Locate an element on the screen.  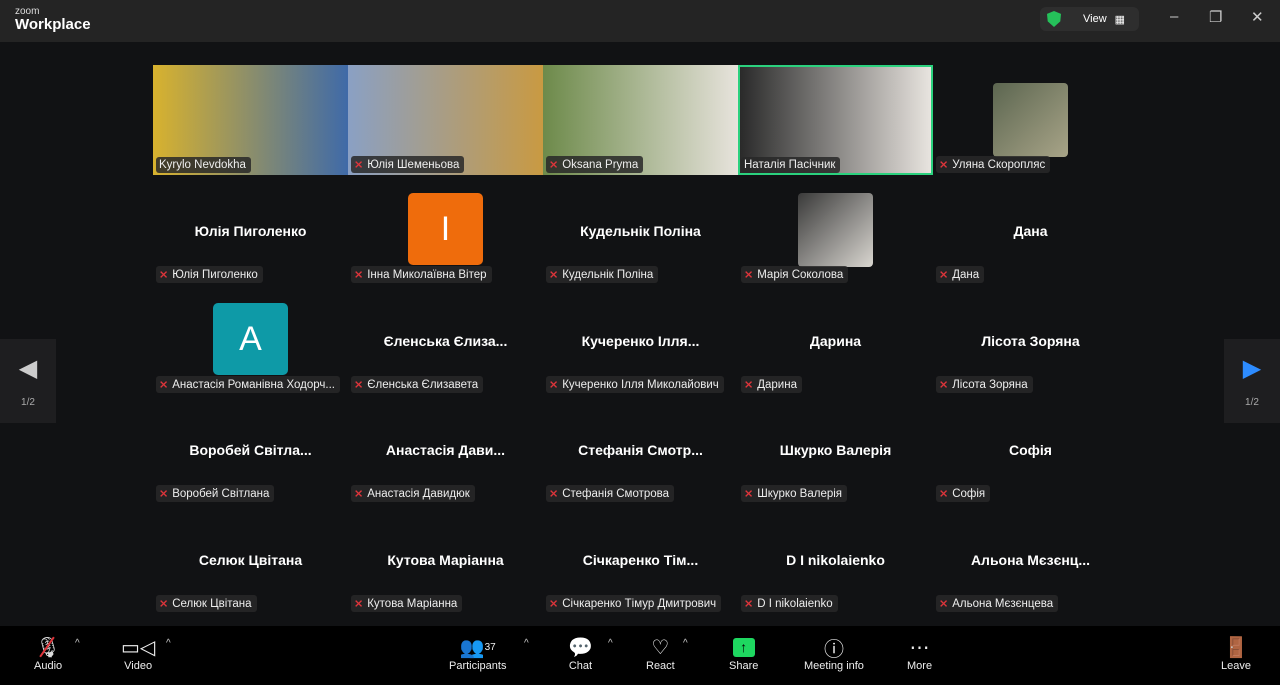
participant-name-label: ⨯ D I nikolaienko is located at coordinates (789, 603).